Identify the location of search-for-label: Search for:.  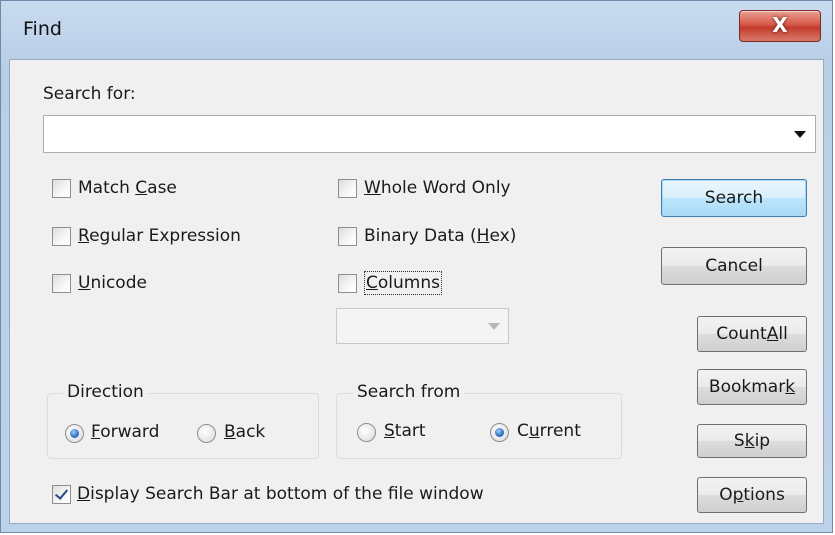
(89, 94).